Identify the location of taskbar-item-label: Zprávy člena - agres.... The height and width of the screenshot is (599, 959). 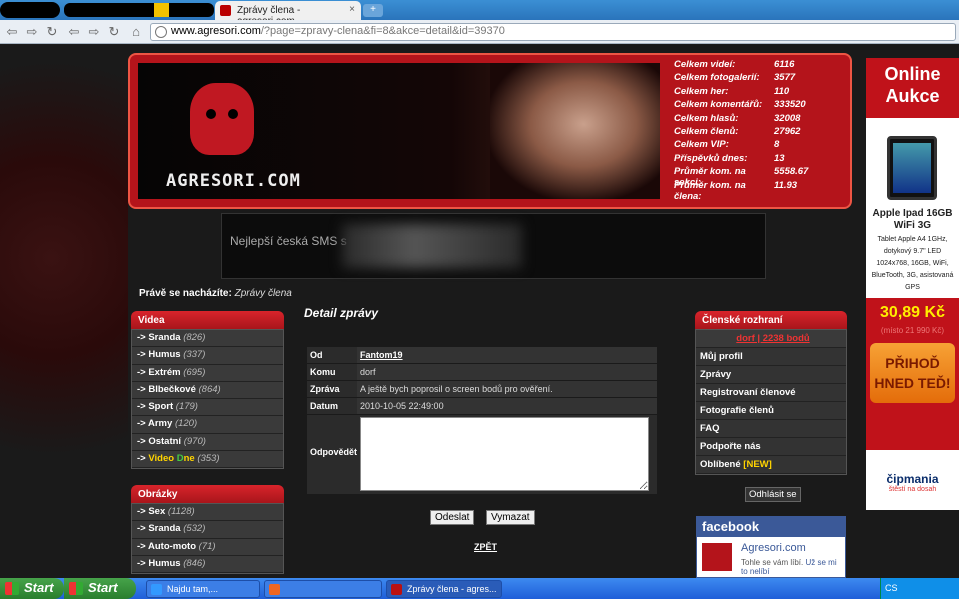
(452, 589).